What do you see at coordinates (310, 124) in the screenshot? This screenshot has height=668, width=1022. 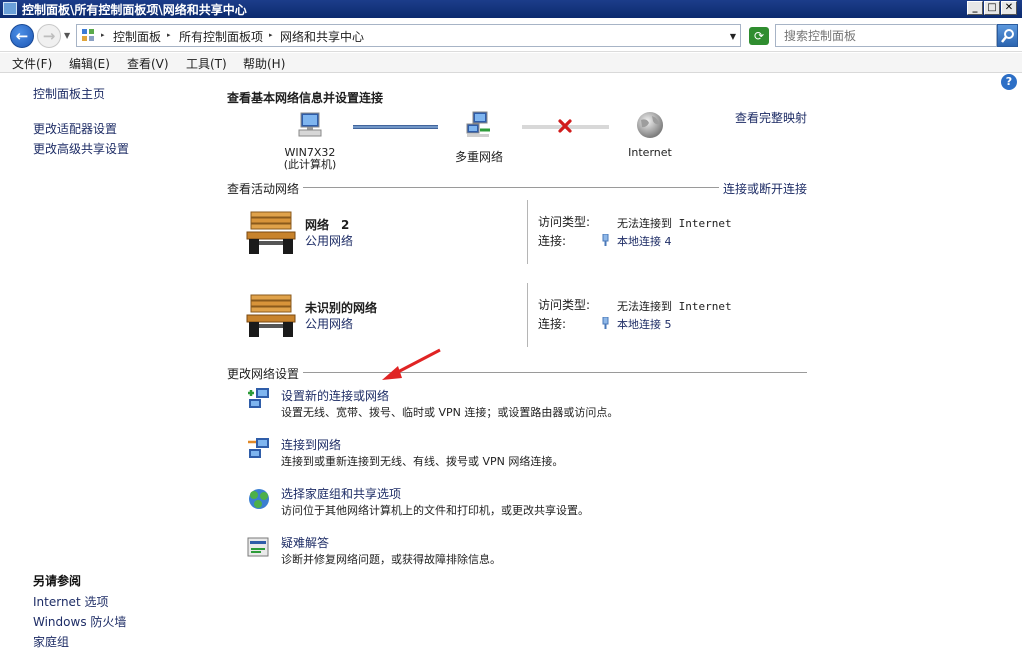 I see `computer-icon` at bounding box center [310, 124].